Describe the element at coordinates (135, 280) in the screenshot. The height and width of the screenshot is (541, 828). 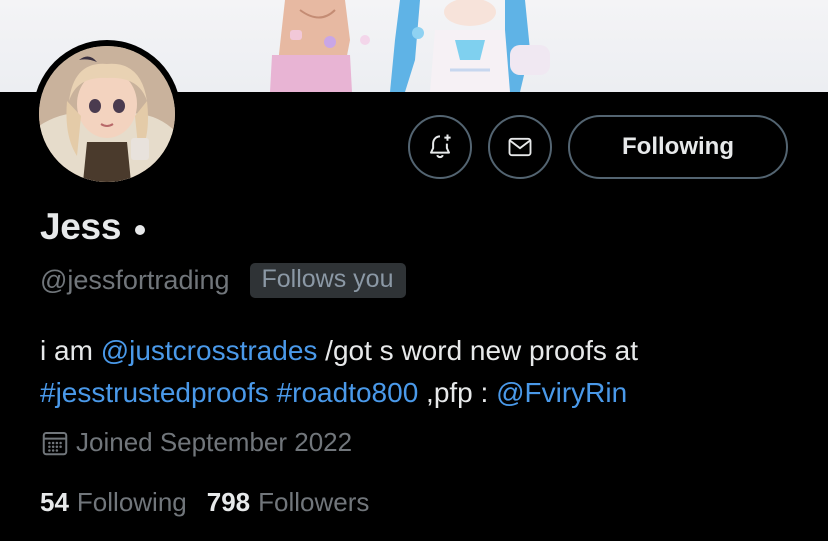
I see `user-handle: @jessfortrading` at that location.